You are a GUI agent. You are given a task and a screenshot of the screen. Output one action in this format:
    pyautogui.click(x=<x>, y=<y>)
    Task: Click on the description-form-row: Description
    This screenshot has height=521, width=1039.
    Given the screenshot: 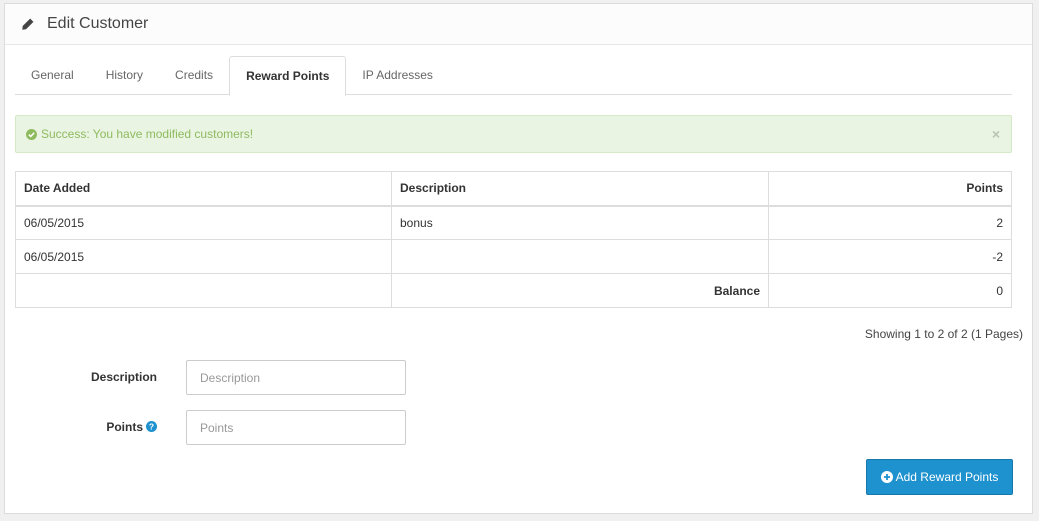 What is the action you would take?
    pyautogui.click(x=265, y=377)
    